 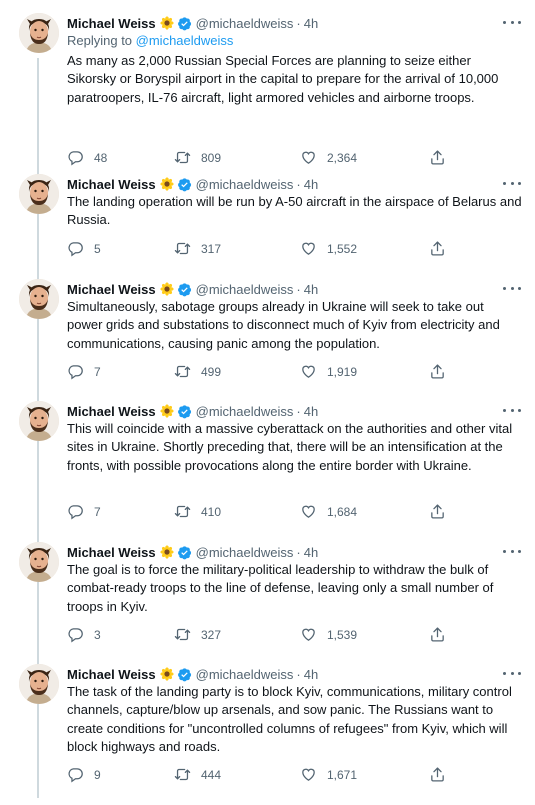 I want to click on tweet-actions: 3 327 1,539, so click(x=262, y=635).